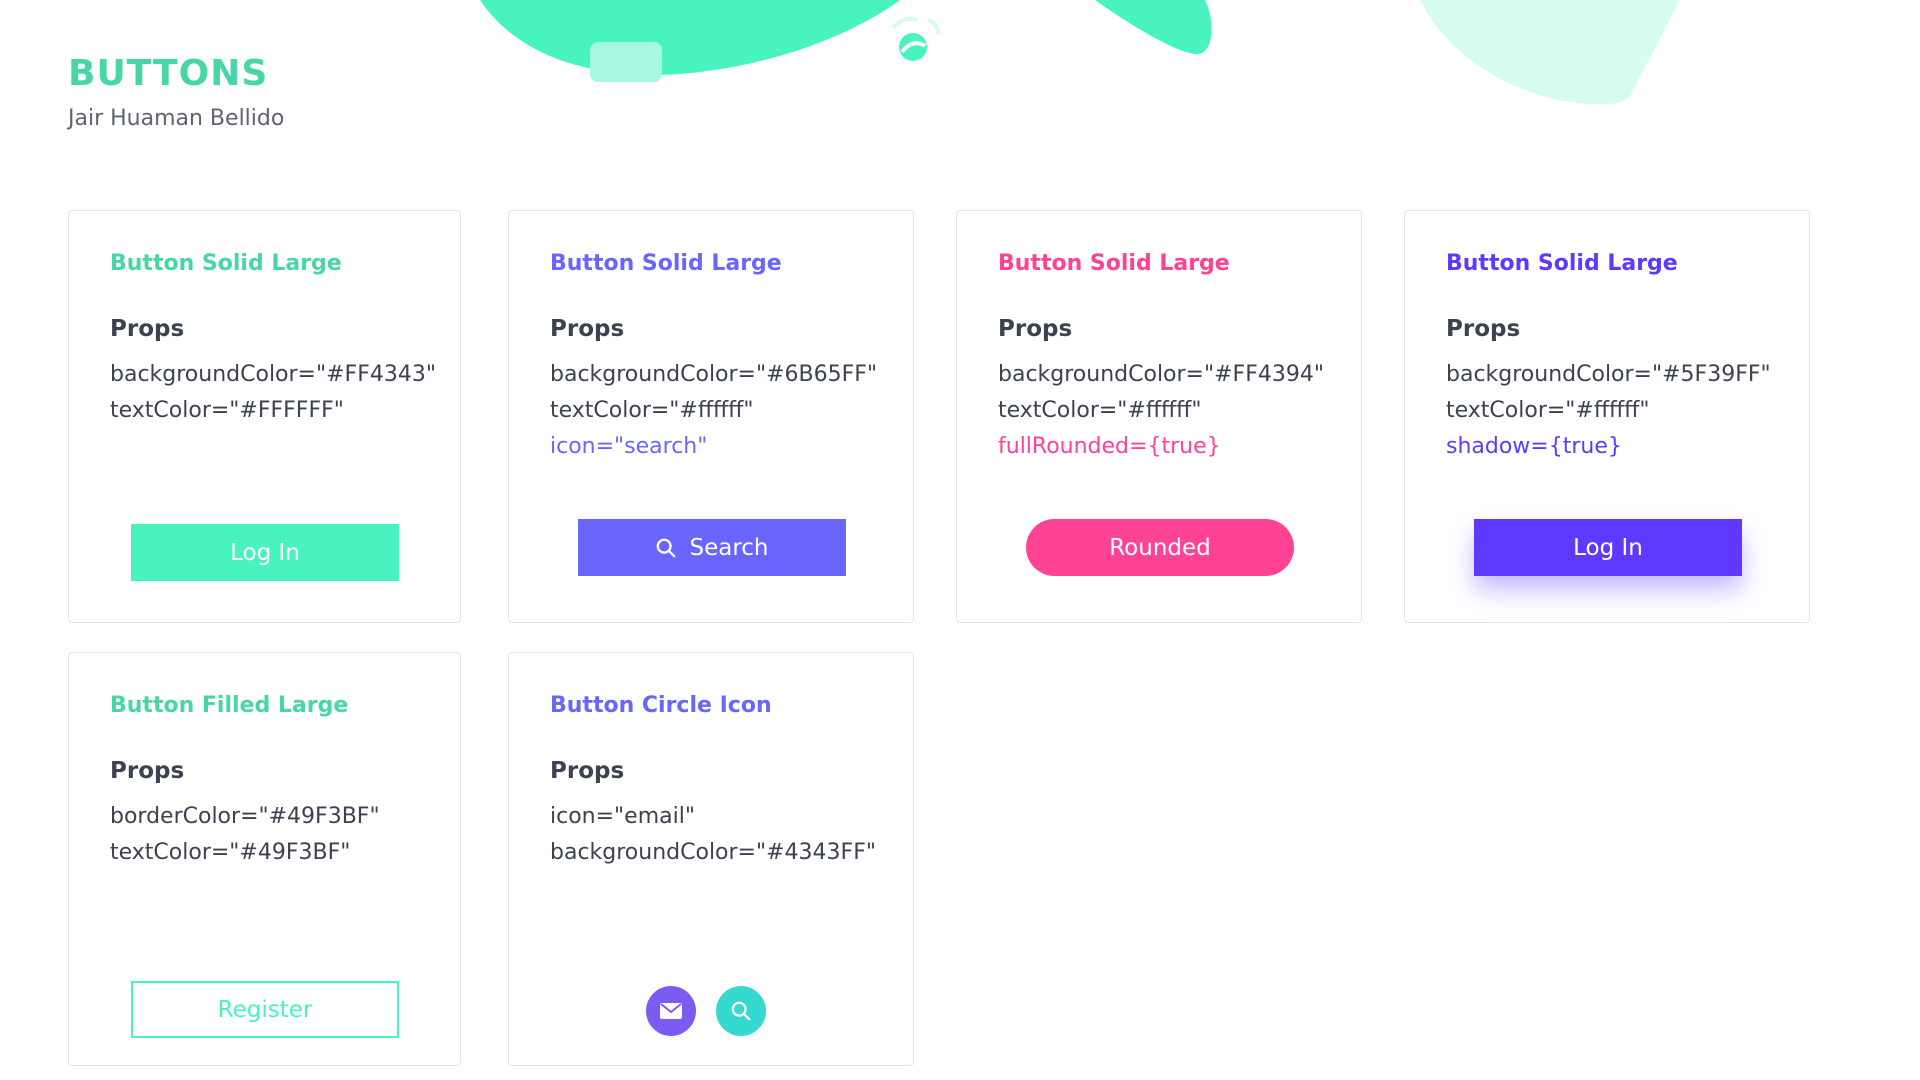 The image size is (1920, 1080). I want to click on login-button-shadow: Log In, so click(1608, 547).